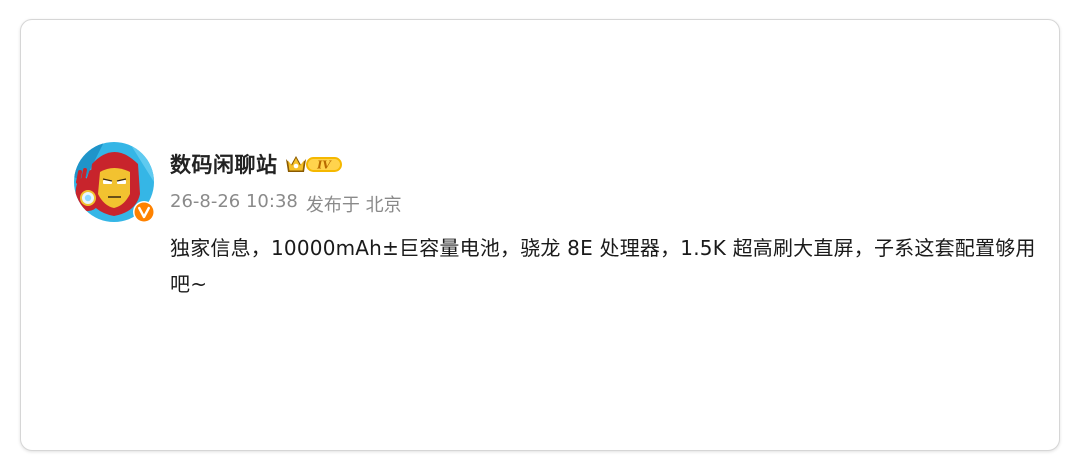 Image resolution: width=1080 pixels, height=471 pixels. I want to click on level-badge-text: IV, so click(324, 165).